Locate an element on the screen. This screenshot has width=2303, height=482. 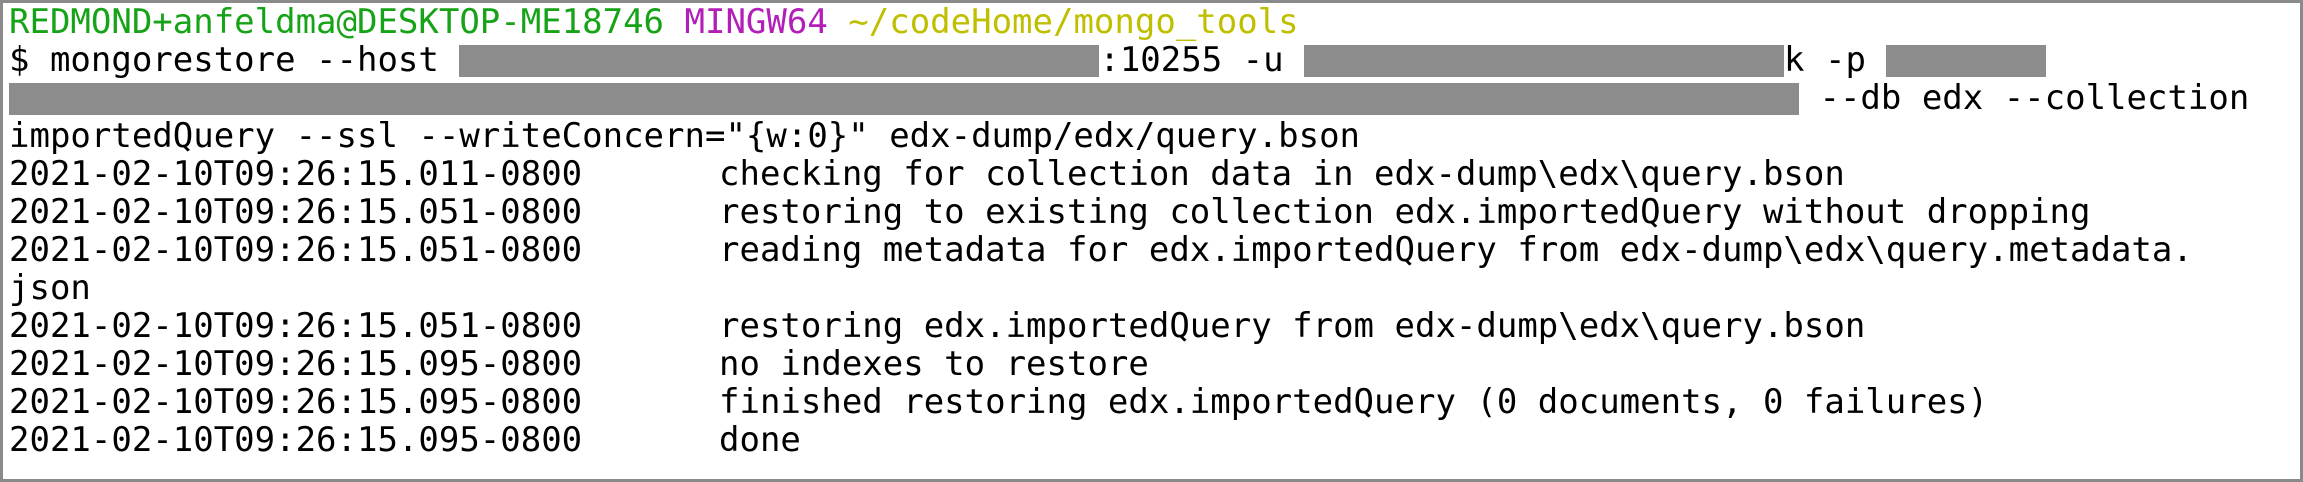
prompt-system: MINGW64 is located at coordinates (756, 22).